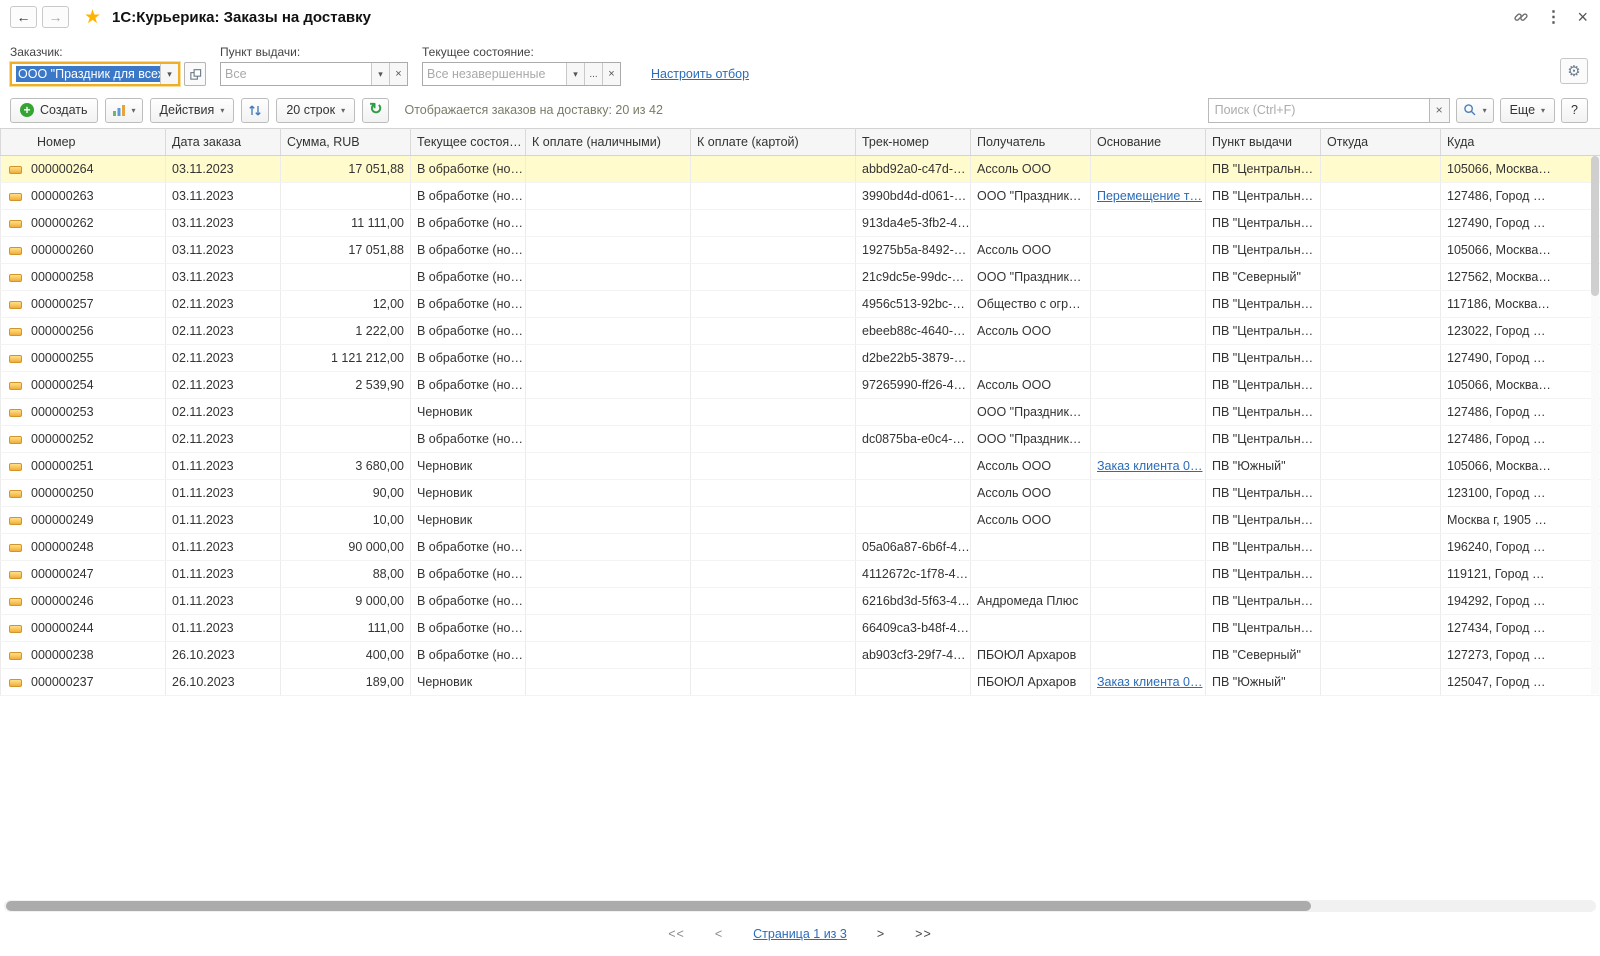 The width and height of the screenshot is (1600, 956). I want to click on get-link-icon, so click(1521, 17).